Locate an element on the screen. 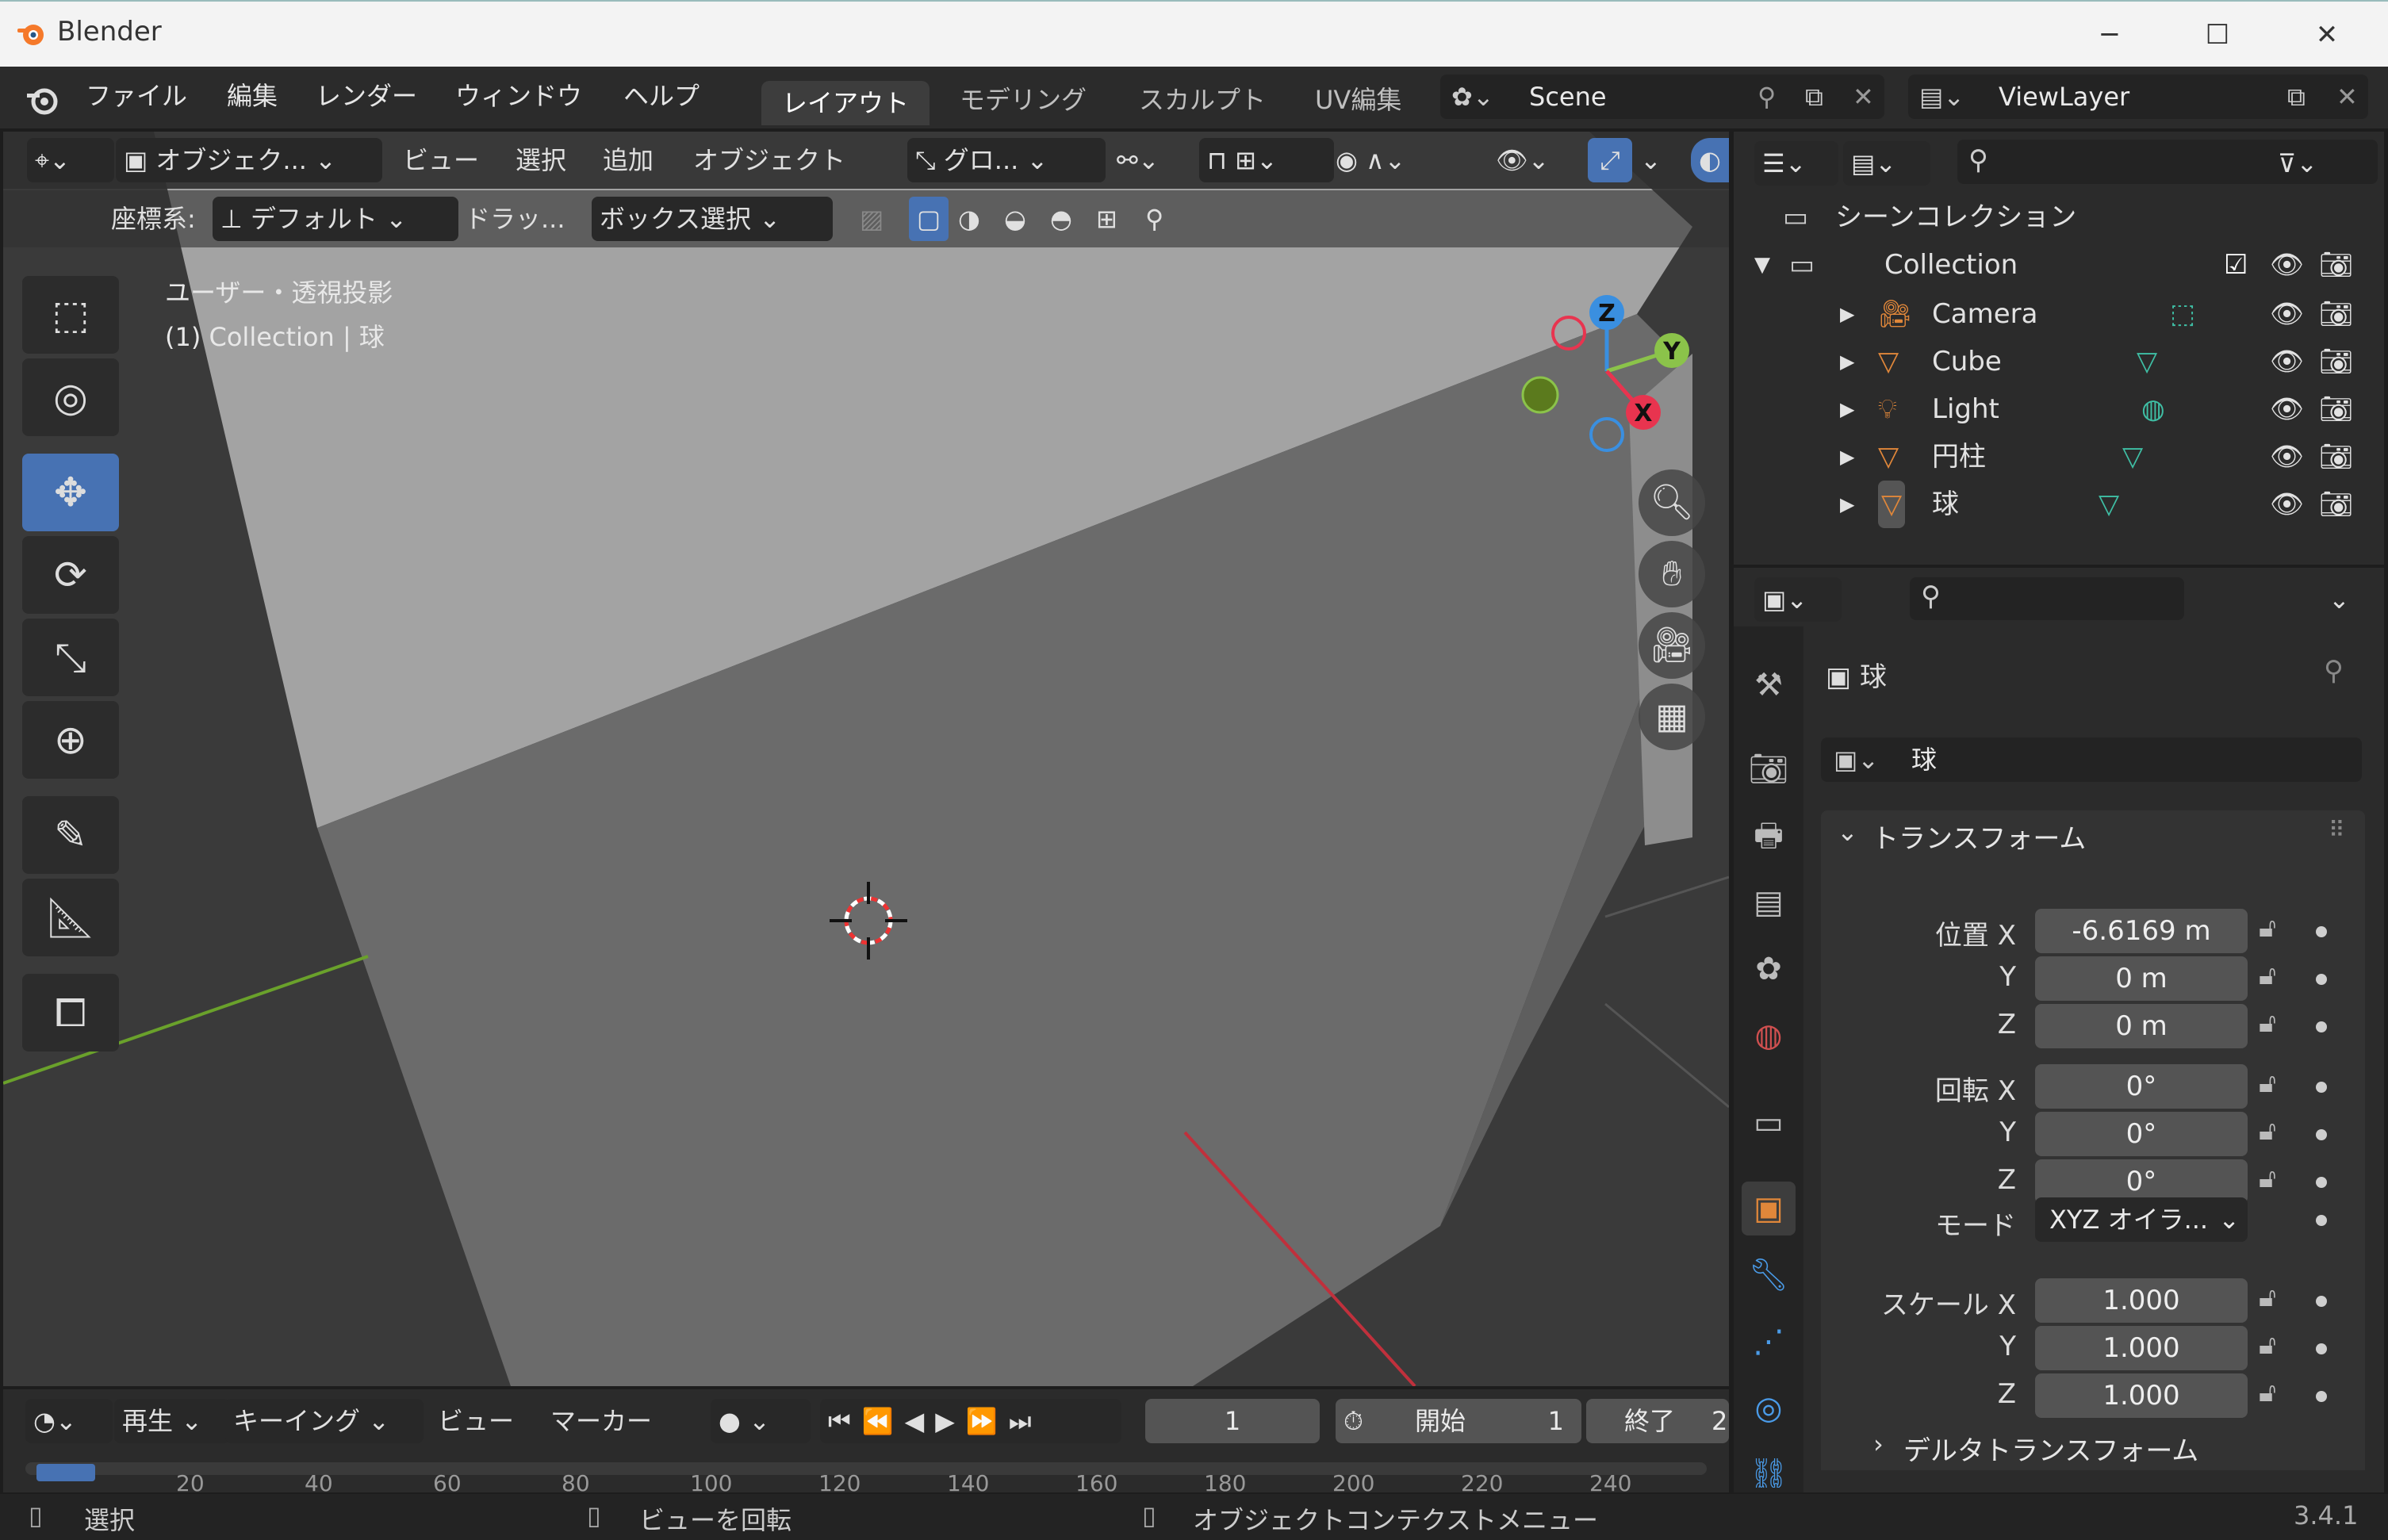 This screenshot has width=2388, height=1540. snap-icon: ⊓ ⊞⌄ is located at coordinates (1266, 160).